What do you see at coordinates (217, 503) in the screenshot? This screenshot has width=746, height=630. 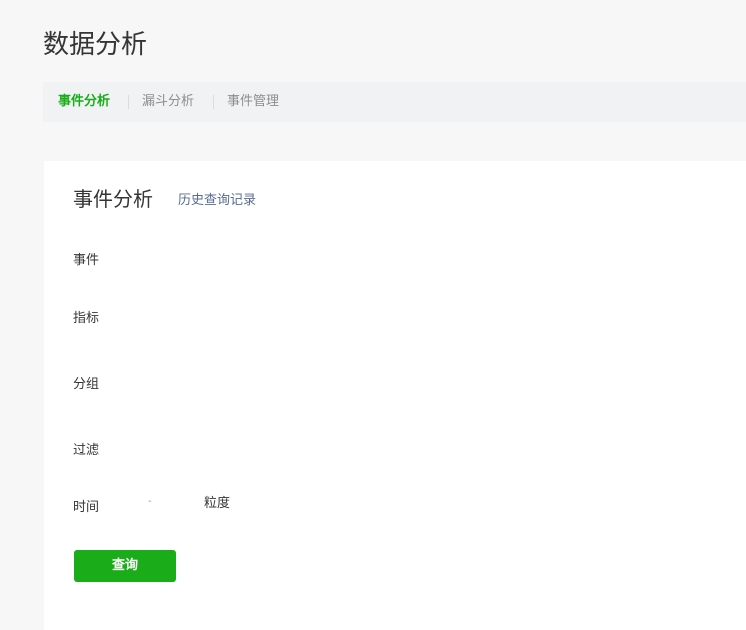 I see `granularity-label: 粒度` at bounding box center [217, 503].